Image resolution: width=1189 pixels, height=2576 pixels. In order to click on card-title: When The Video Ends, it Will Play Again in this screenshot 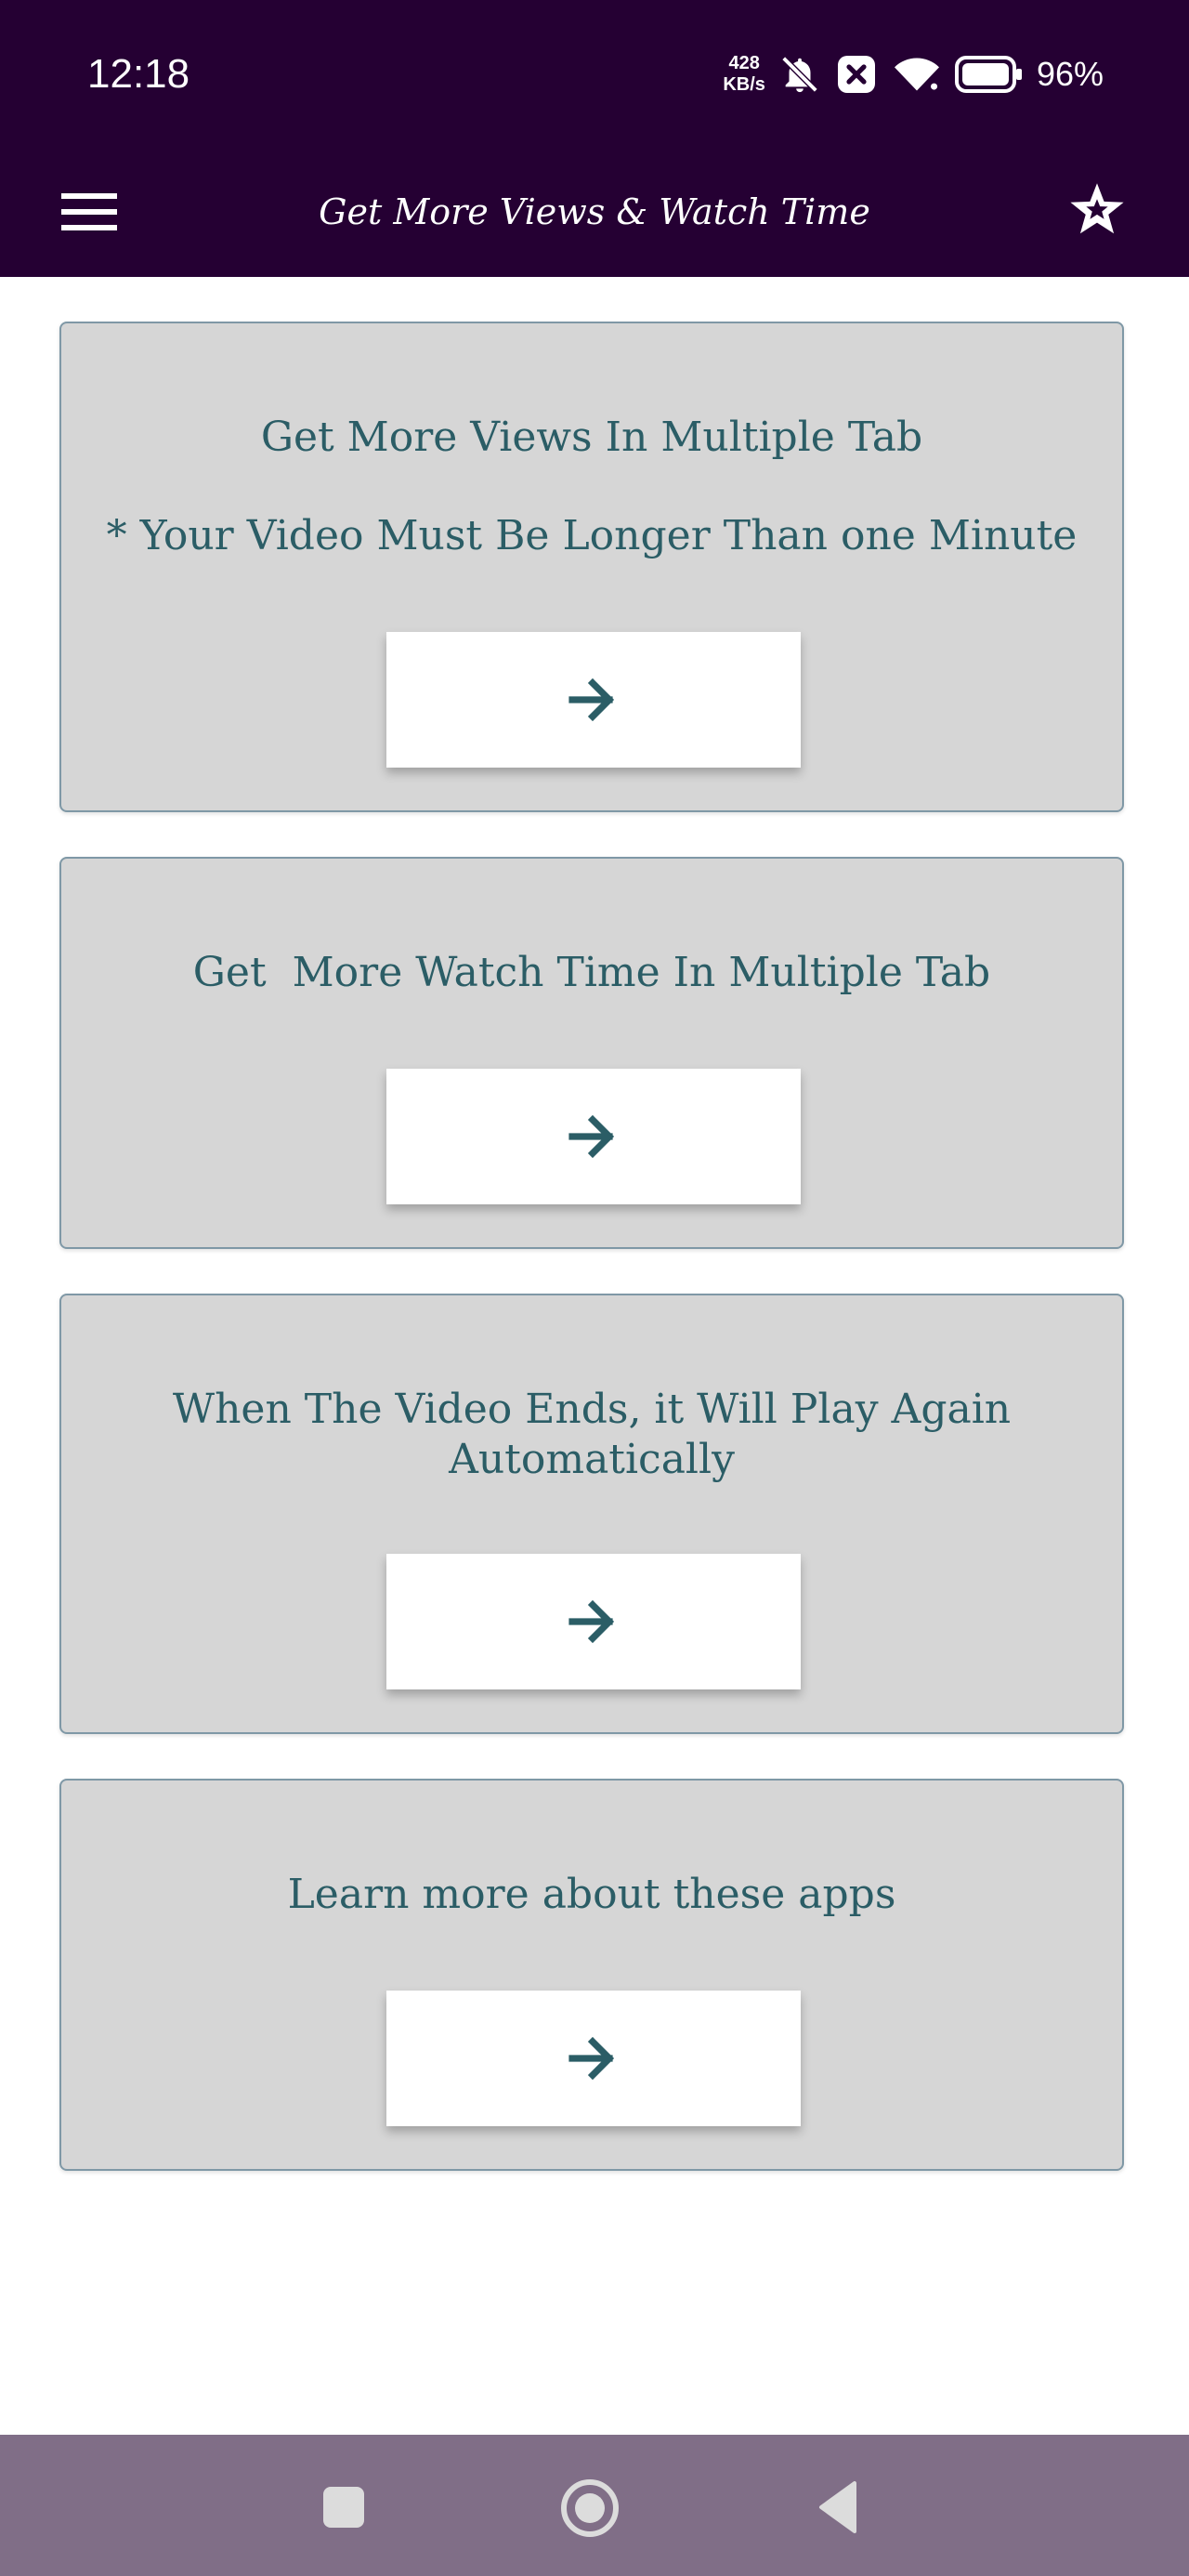, I will do `click(592, 1409)`.